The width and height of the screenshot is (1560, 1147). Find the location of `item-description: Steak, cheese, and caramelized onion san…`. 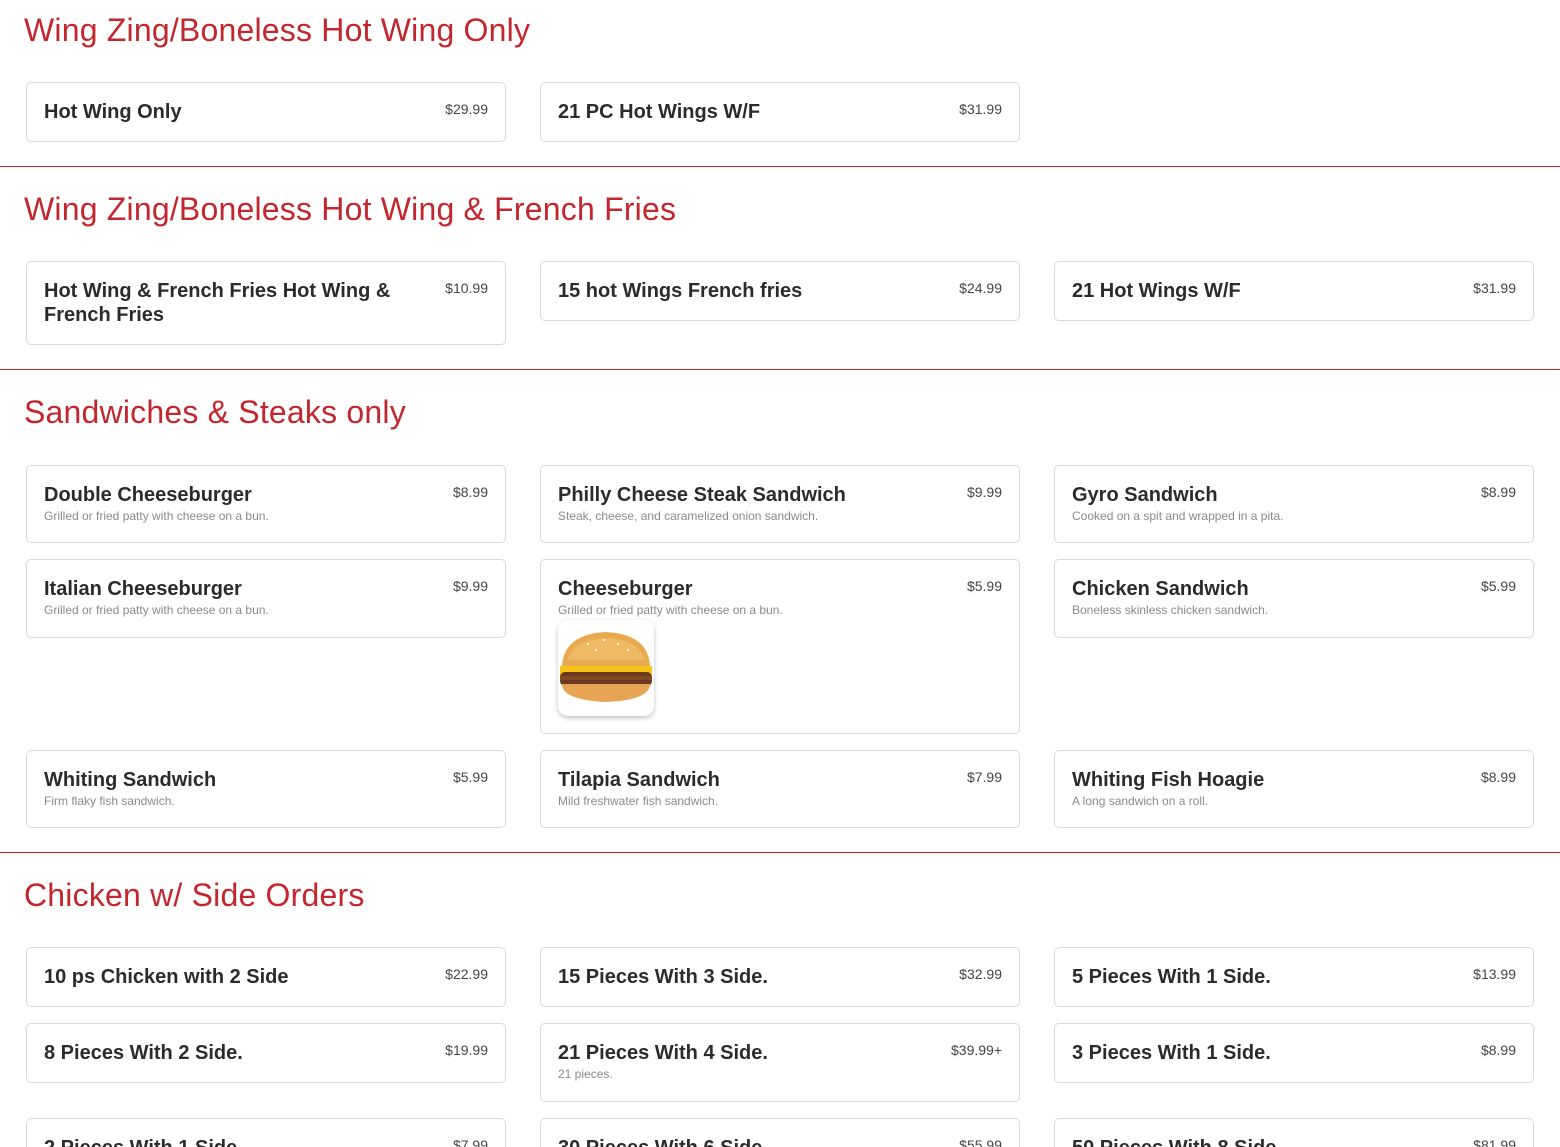

item-description: Steak, cheese, and caramelized onion san… is located at coordinates (688, 516).